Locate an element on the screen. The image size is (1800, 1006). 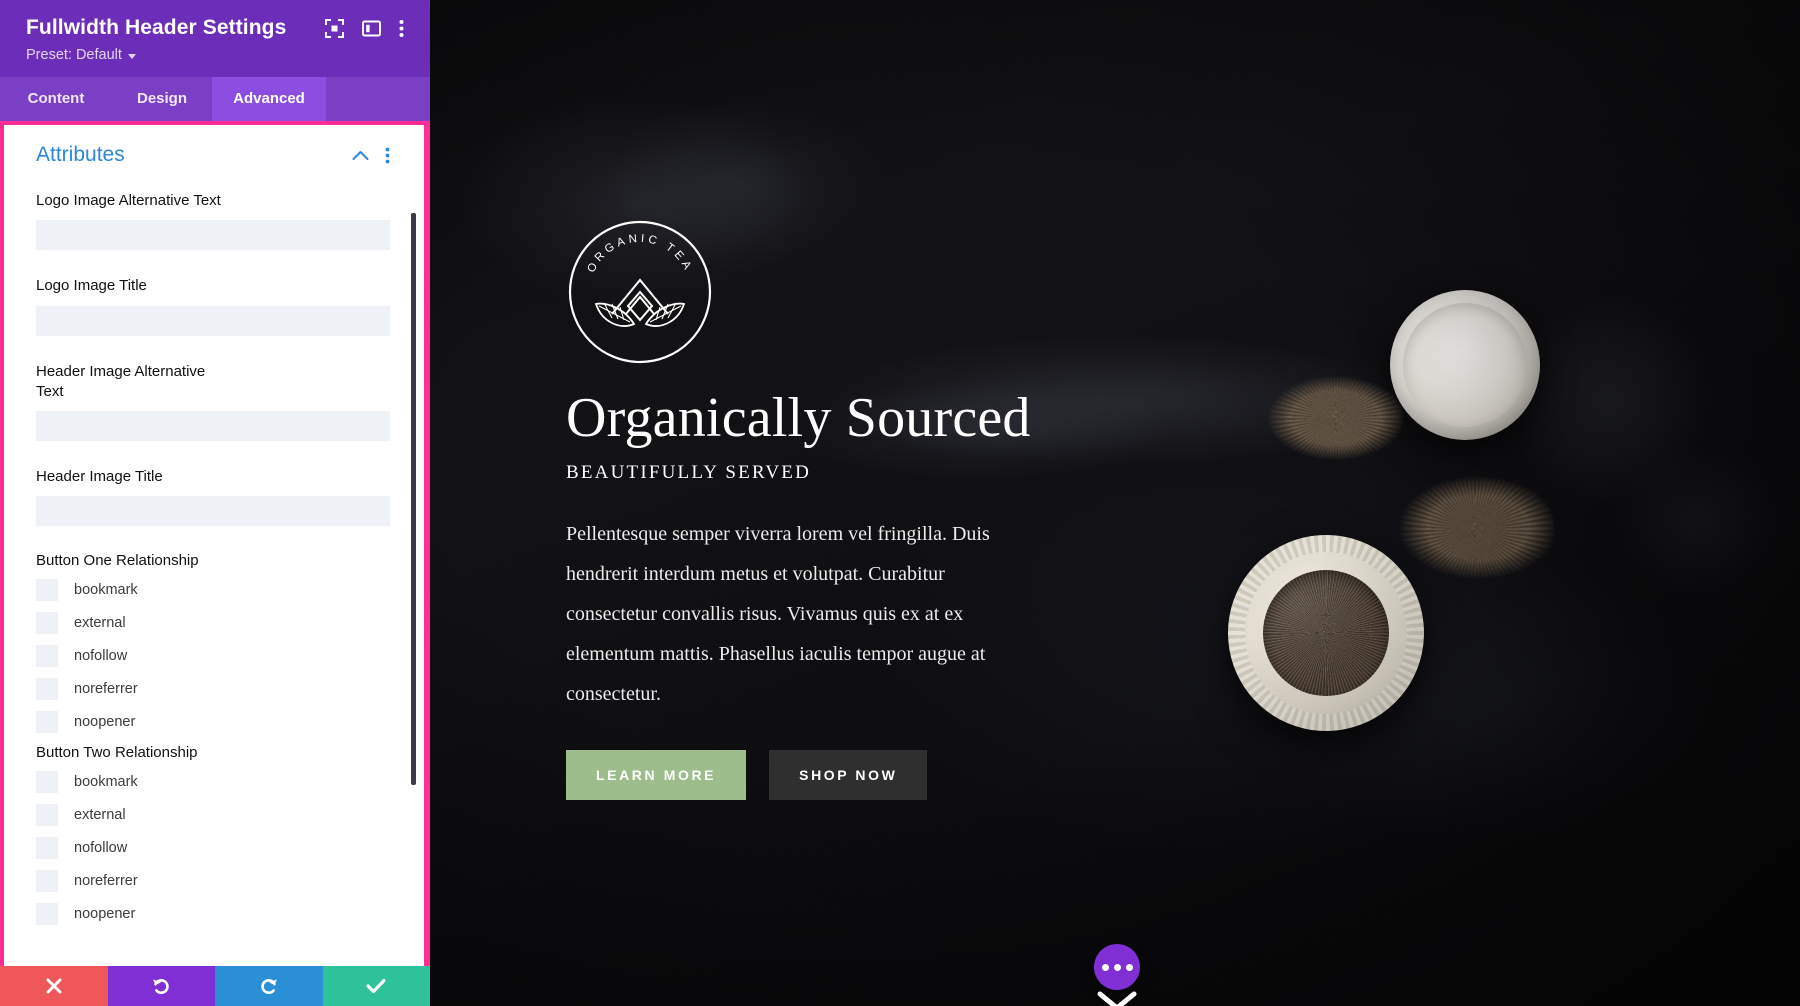
preset-selector: Preset: Default is located at coordinates (218, 55).